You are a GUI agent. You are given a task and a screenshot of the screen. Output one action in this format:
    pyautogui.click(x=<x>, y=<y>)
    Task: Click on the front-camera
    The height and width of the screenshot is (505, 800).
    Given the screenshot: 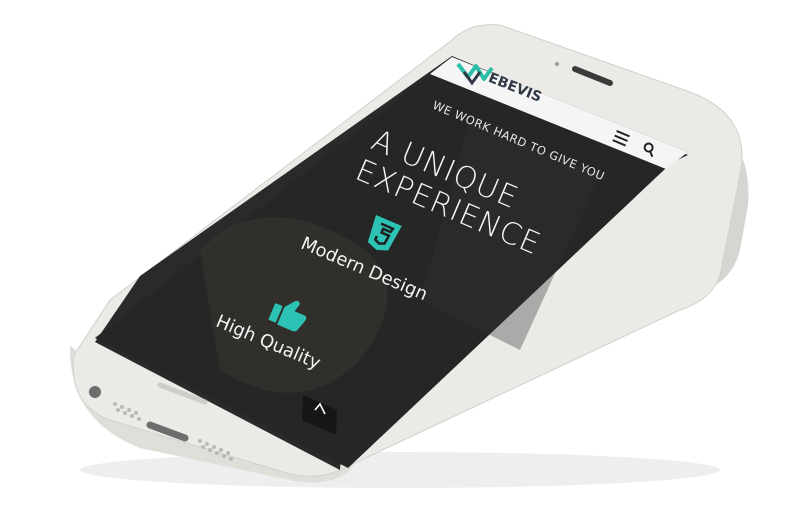 What is the action you would take?
    pyautogui.click(x=557, y=64)
    